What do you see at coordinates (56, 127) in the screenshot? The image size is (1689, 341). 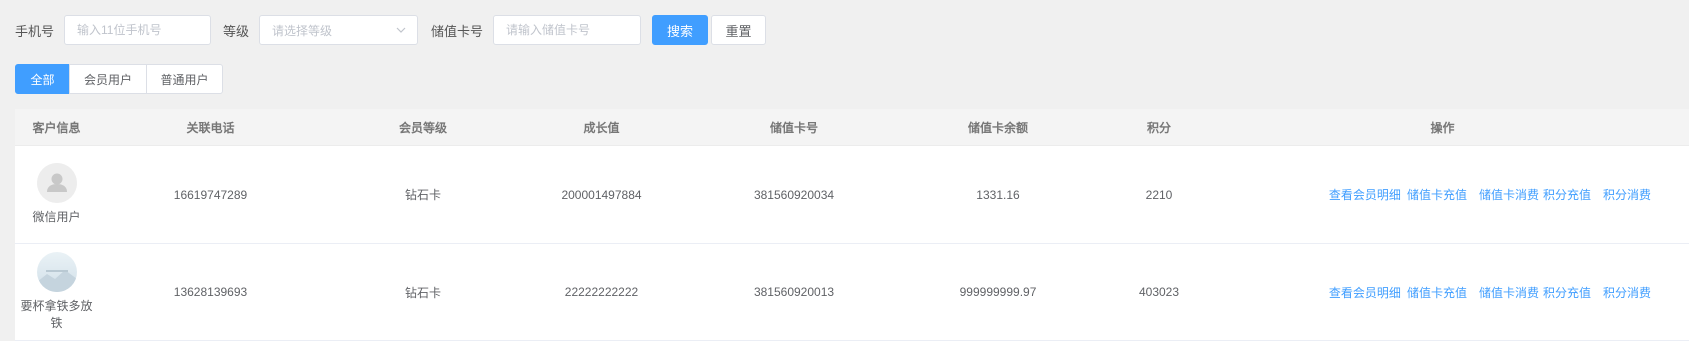 I see `header-customer-info: 客户信息` at bounding box center [56, 127].